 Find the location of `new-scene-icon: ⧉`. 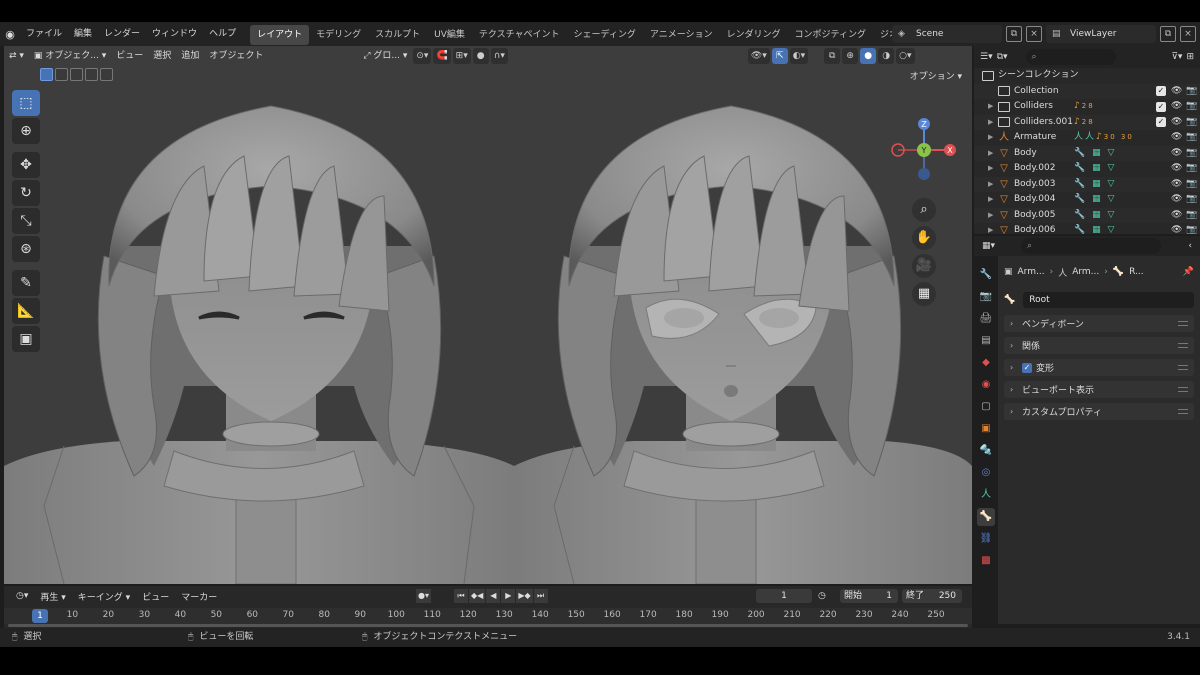

new-scene-icon: ⧉ is located at coordinates (1014, 34).